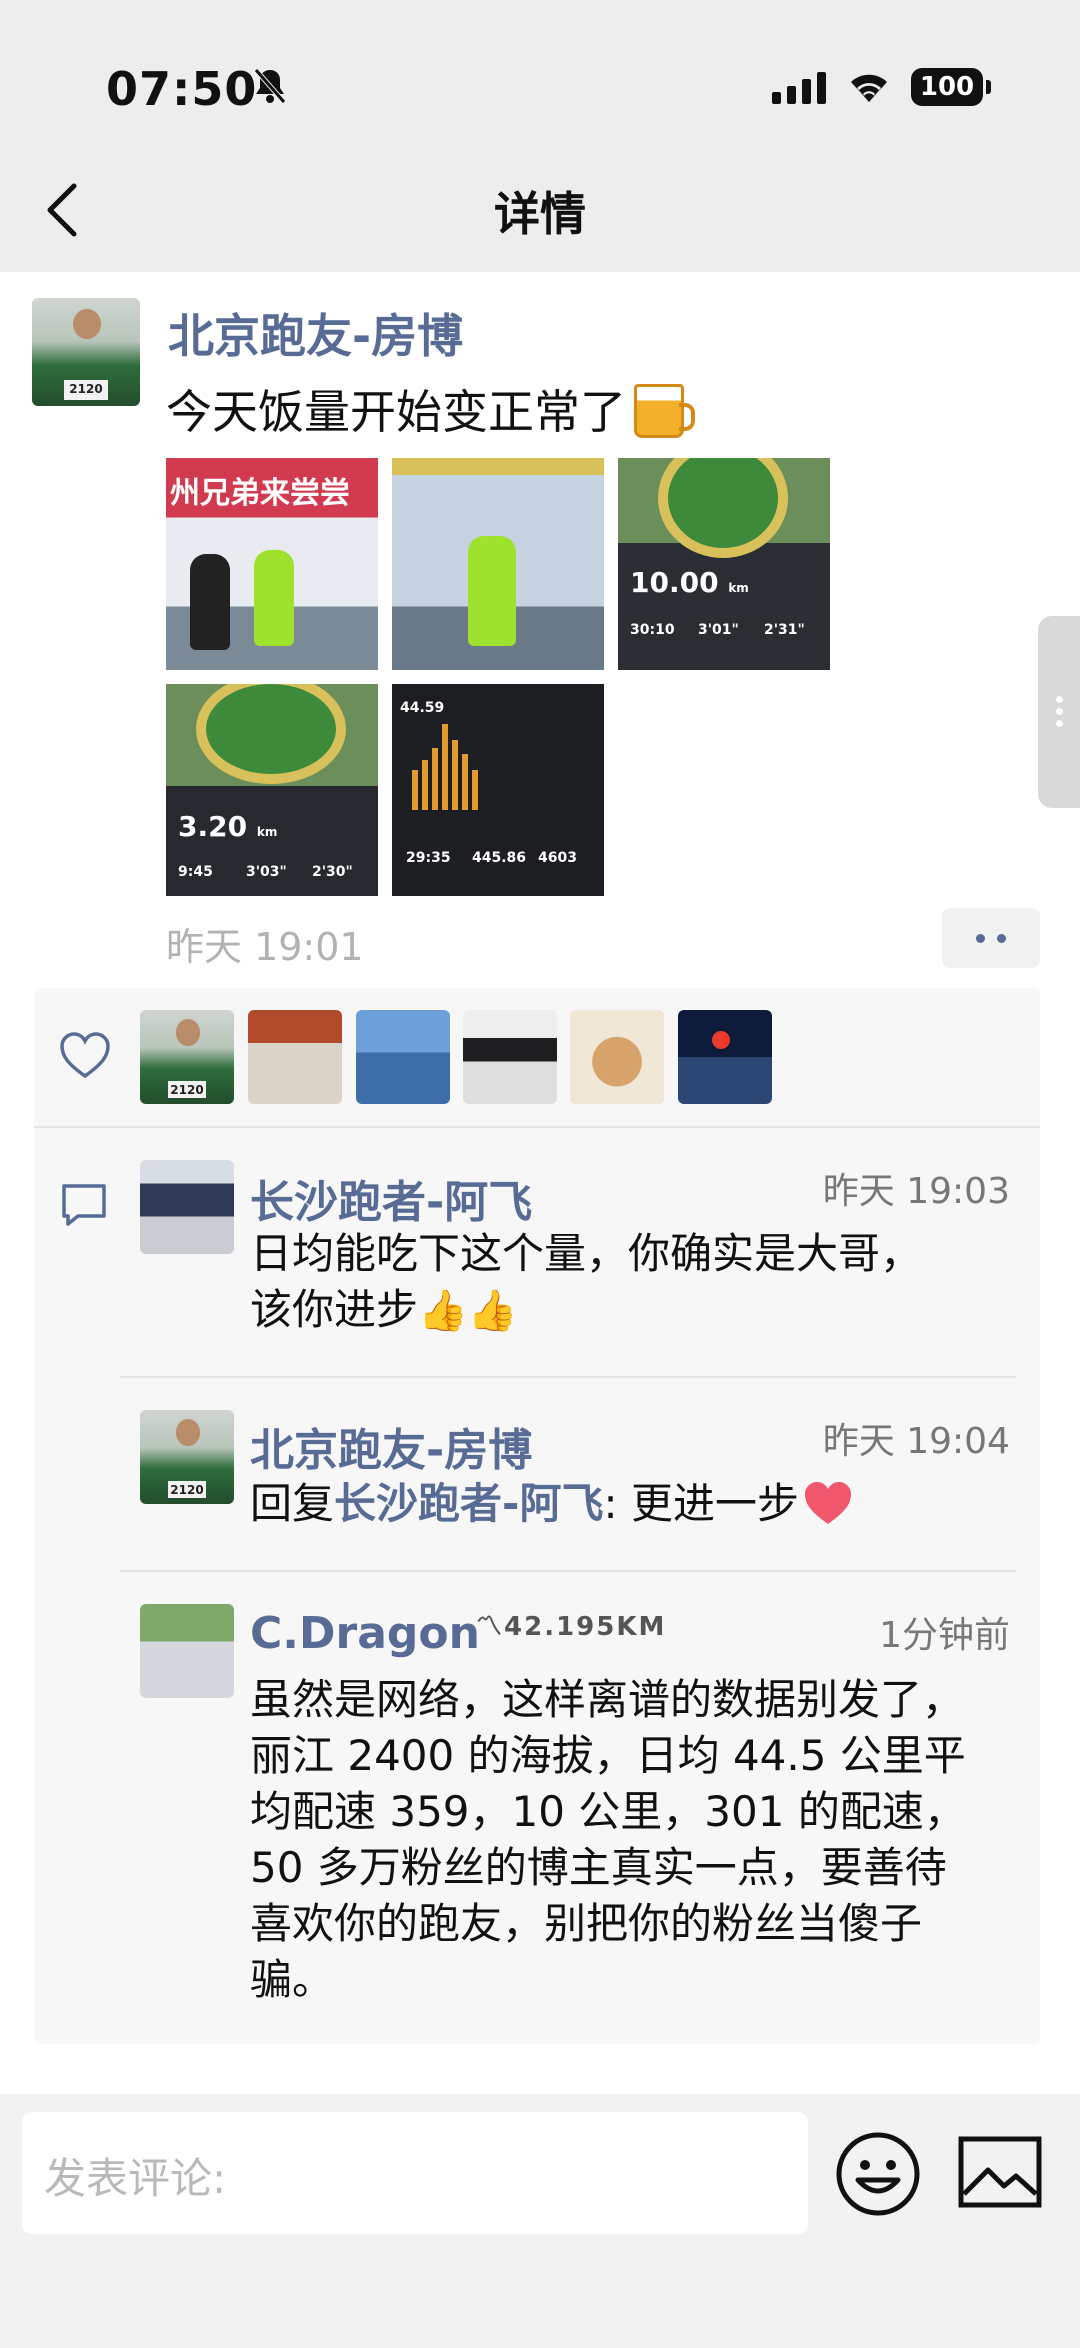 The height and width of the screenshot is (2348, 1080). What do you see at coordinates (391, 1446) in the screenshot?
I see `commenter-name: 北京跑友-房博` at bounding box center [391, 1446].